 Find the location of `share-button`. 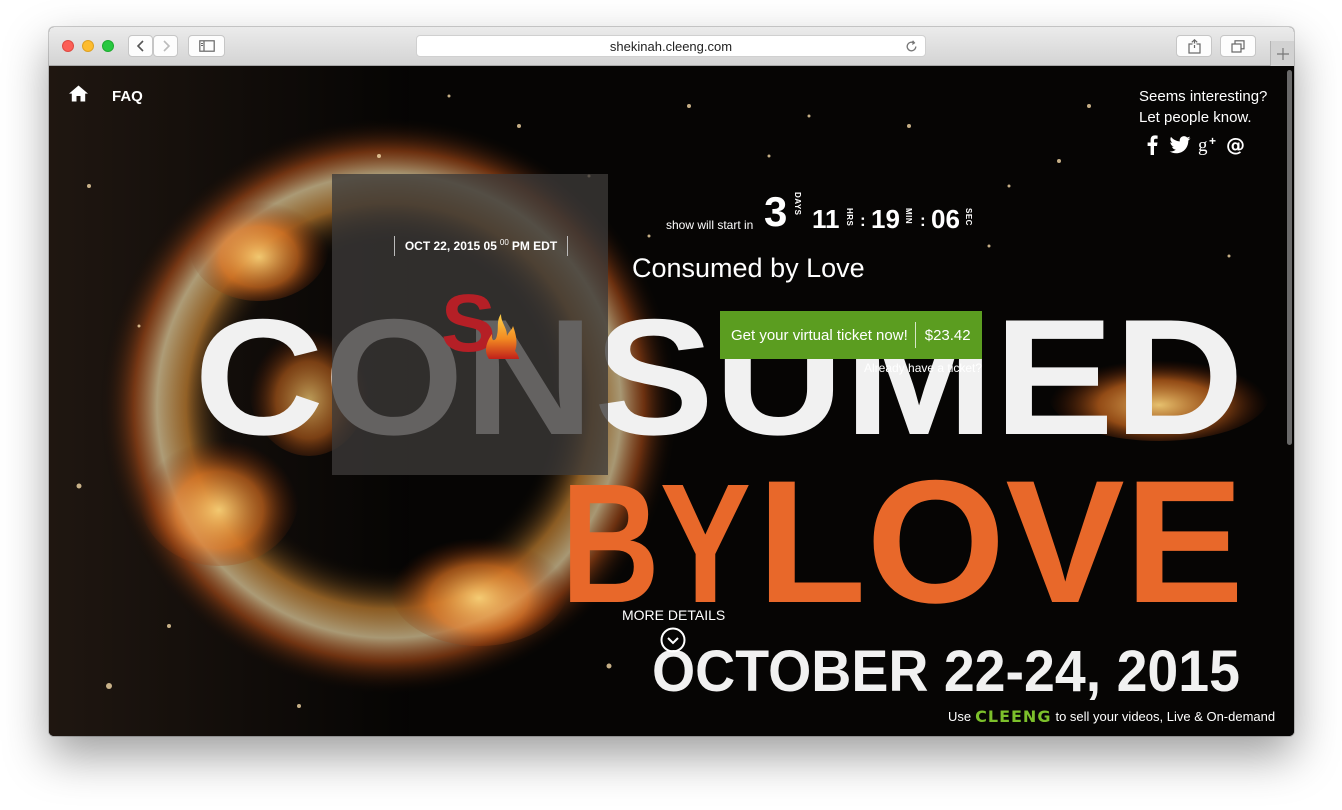

share-button is located at coordinates (1194, 46).